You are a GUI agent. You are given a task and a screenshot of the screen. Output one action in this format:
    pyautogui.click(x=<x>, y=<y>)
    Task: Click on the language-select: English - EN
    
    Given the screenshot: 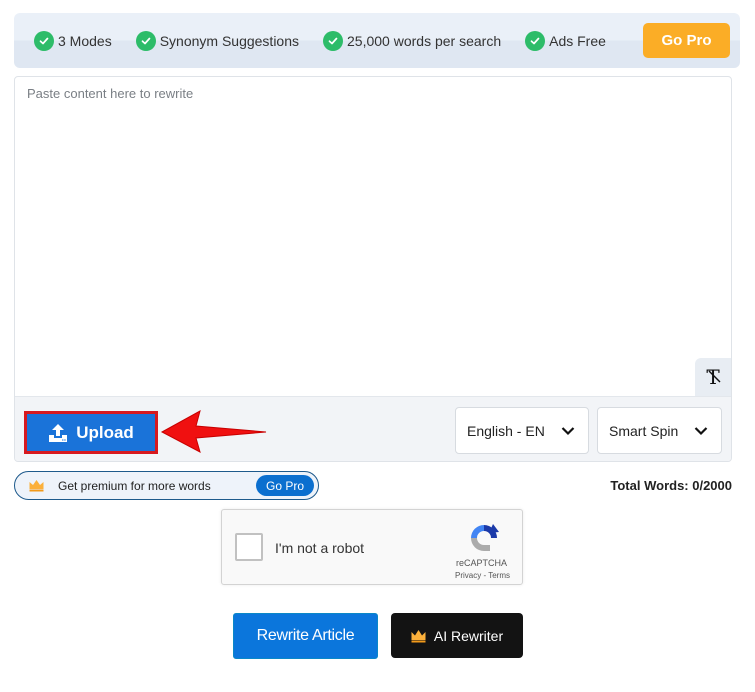 What is the action you would take?
    pyautogui.click(x=522, y=430)
    